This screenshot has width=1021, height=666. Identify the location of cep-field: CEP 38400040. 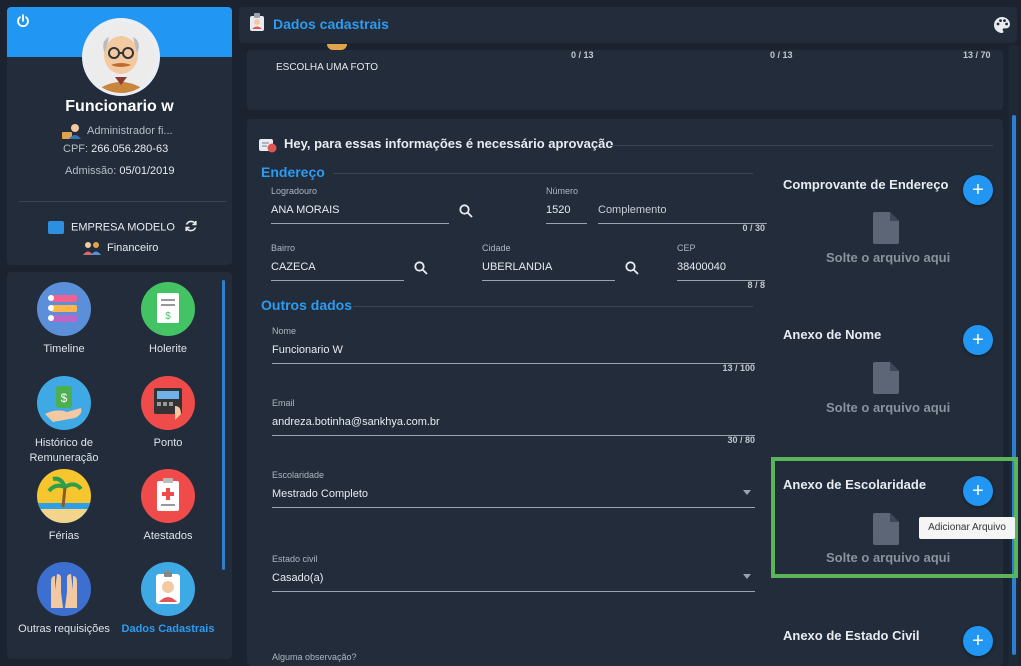
(721, 262).